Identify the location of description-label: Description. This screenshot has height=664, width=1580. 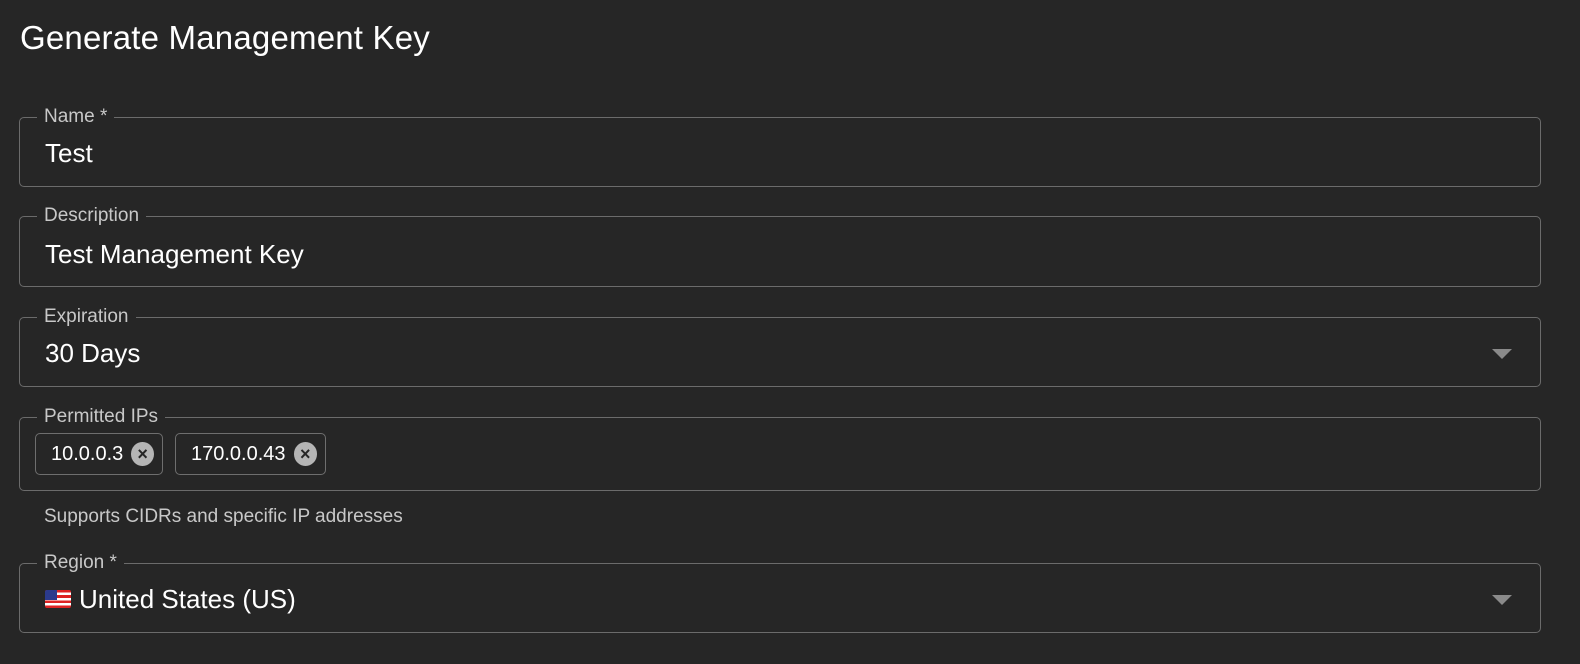
(92, 216).